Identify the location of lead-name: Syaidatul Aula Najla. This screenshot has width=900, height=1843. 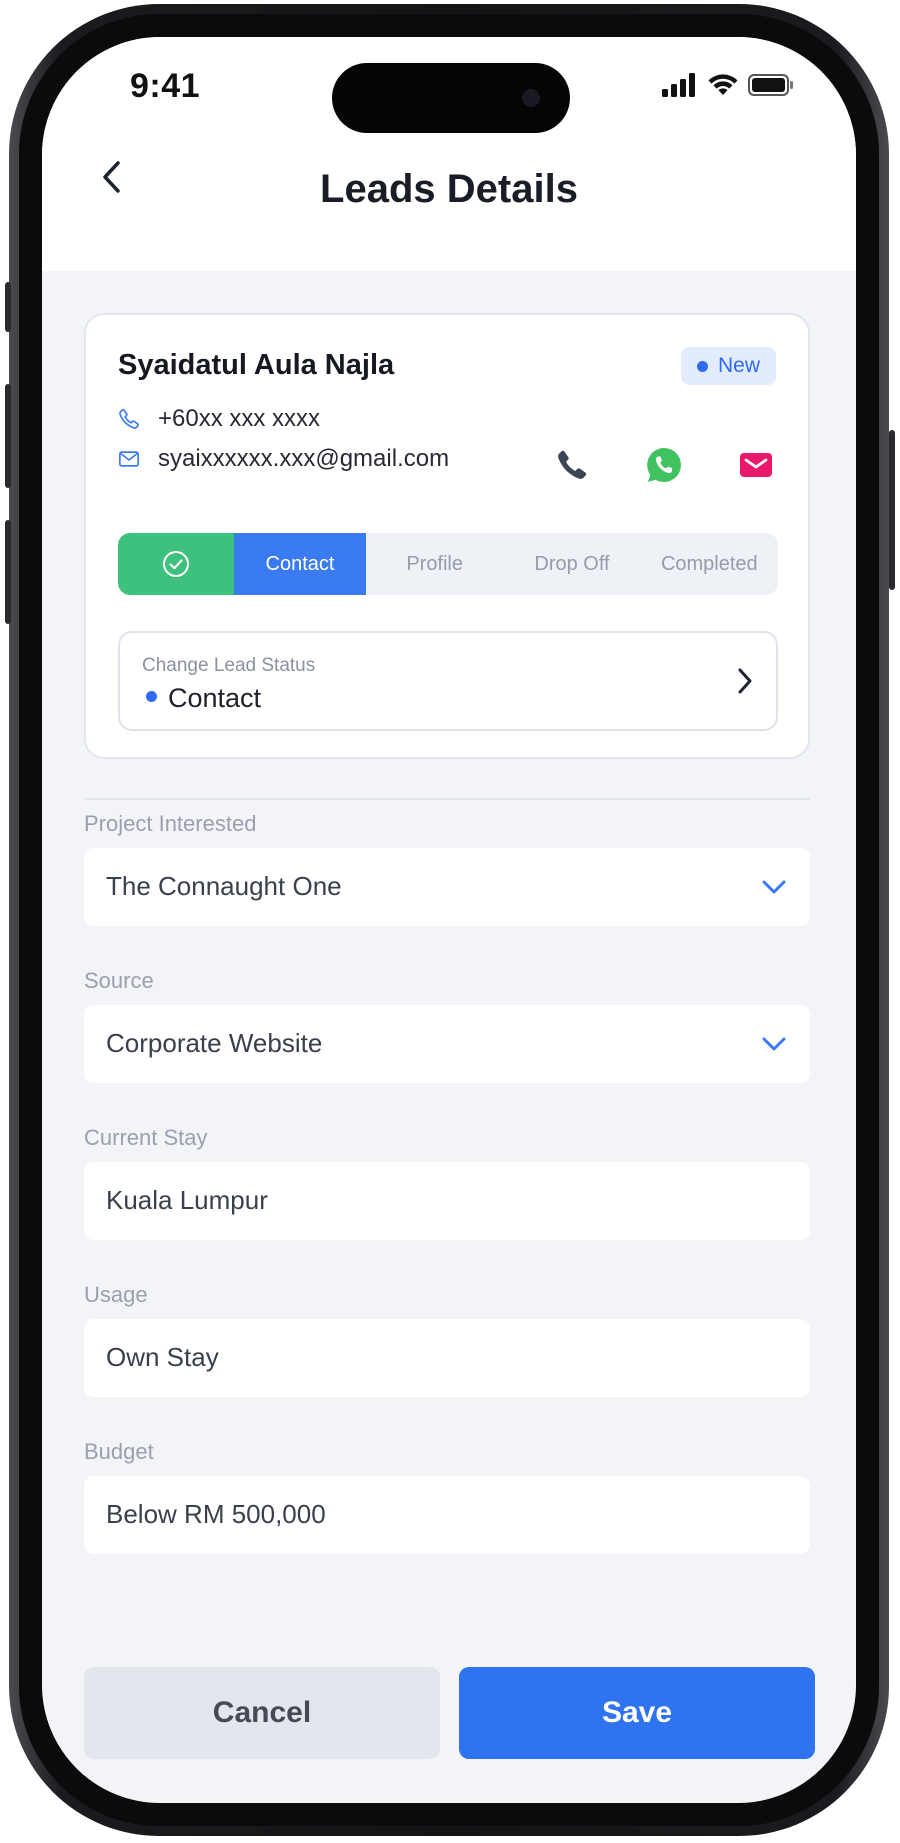
(256, 365).